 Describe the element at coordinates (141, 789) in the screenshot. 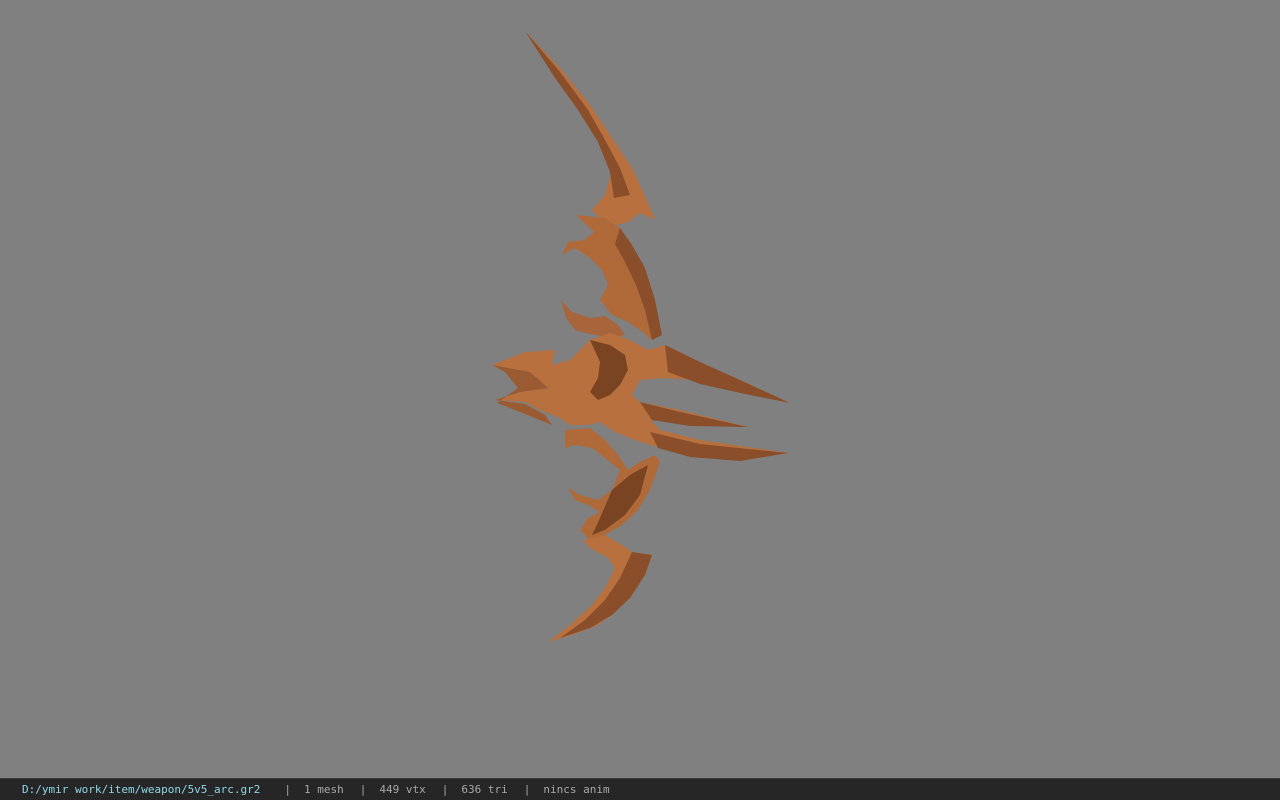

I see `file-path: D:/ymir work/item/weapon/5v5_arc.gr2` at that location.